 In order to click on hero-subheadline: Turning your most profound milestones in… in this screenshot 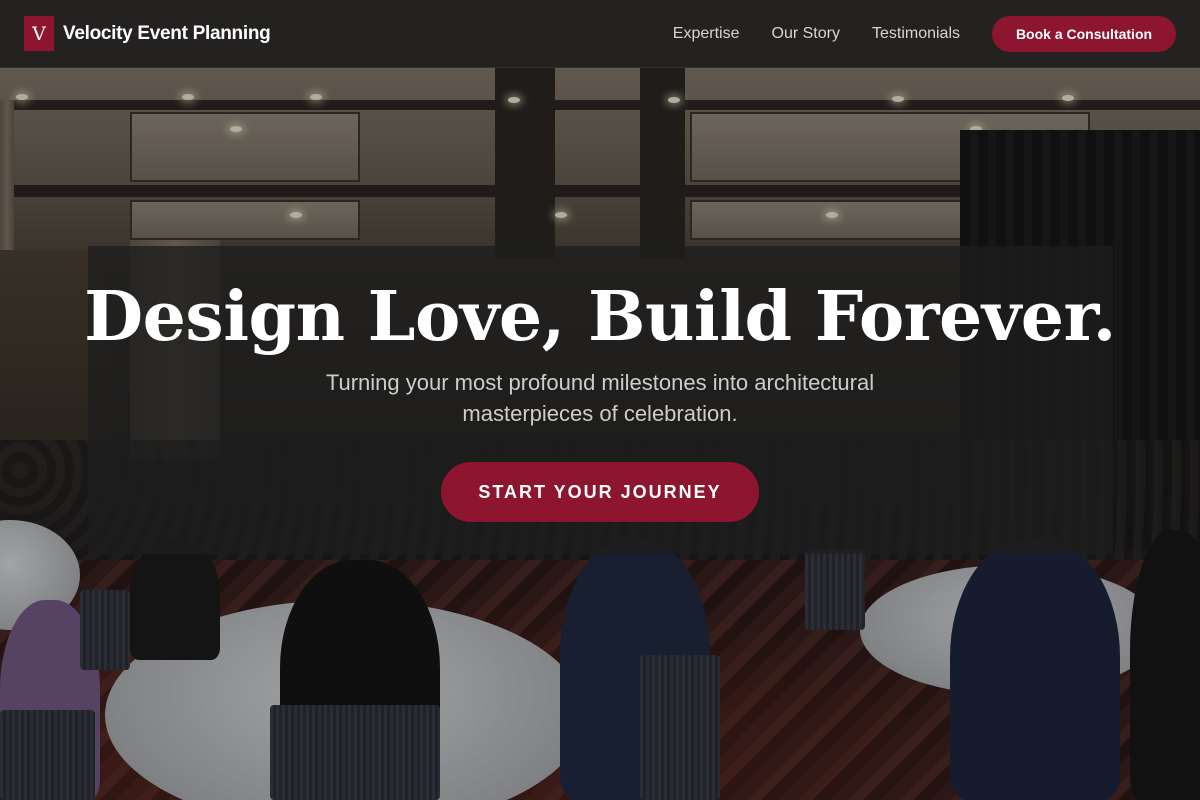, I will do `click(600, 398)`.